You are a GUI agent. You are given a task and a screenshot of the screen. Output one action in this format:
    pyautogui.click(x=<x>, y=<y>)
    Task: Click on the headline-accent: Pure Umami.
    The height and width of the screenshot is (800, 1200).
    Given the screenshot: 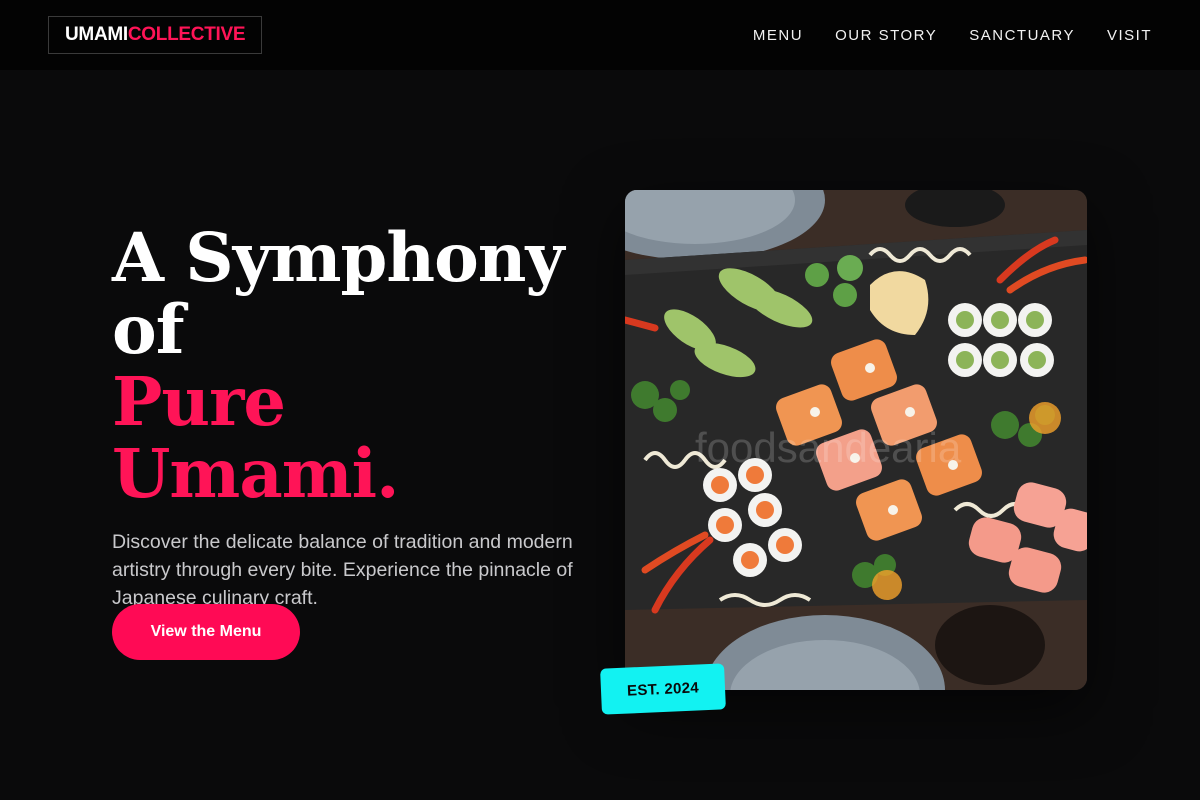 What is the action you would take?
    pyautogui.click(x=255, y=437)
    